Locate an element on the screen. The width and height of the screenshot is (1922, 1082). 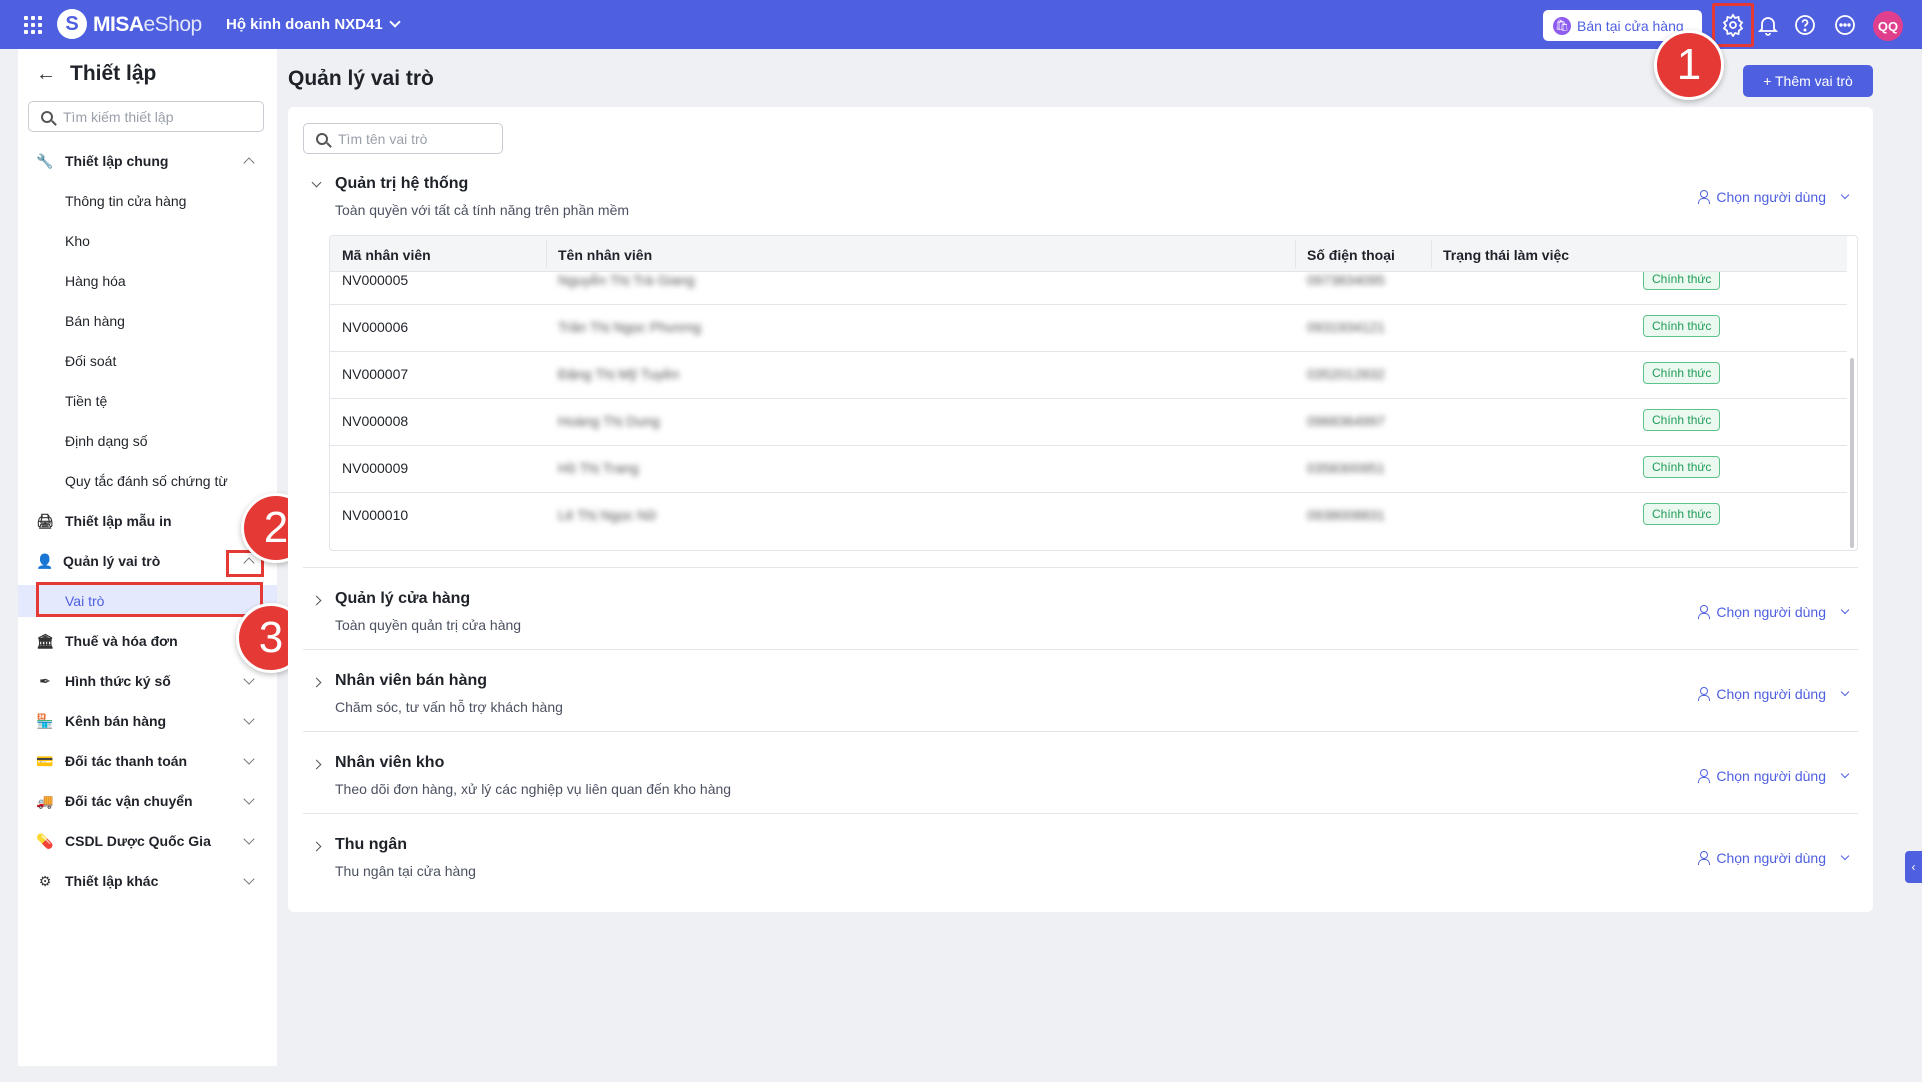
gear-icon: ⚙ is located at coordinates (45, 880).